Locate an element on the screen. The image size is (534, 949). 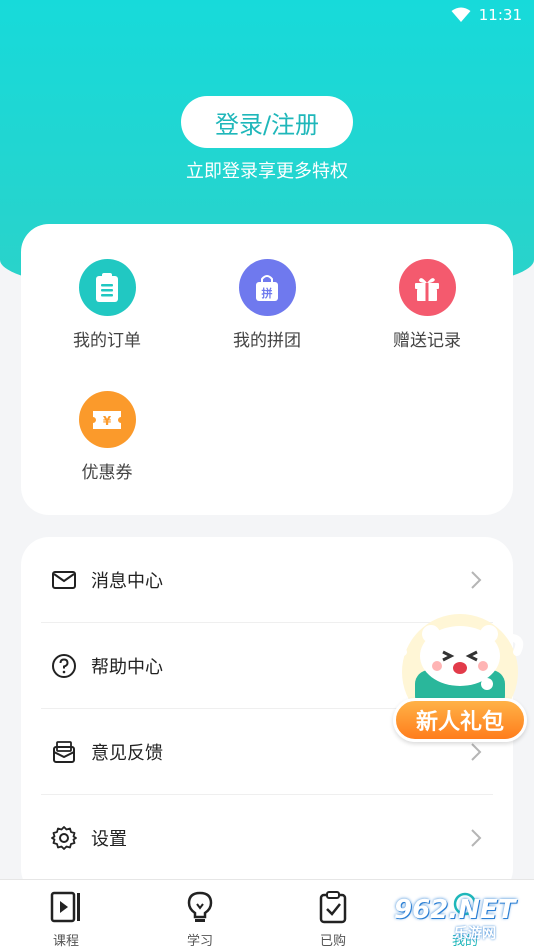
coupon-icon: ¥ is located at coordinates (107, 419).